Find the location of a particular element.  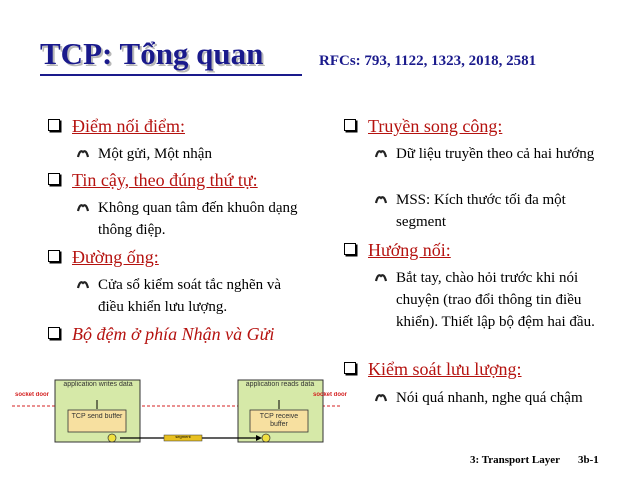

bullet-point-to-point: Điểm nối điểm: is located at coordinates (116, 126).